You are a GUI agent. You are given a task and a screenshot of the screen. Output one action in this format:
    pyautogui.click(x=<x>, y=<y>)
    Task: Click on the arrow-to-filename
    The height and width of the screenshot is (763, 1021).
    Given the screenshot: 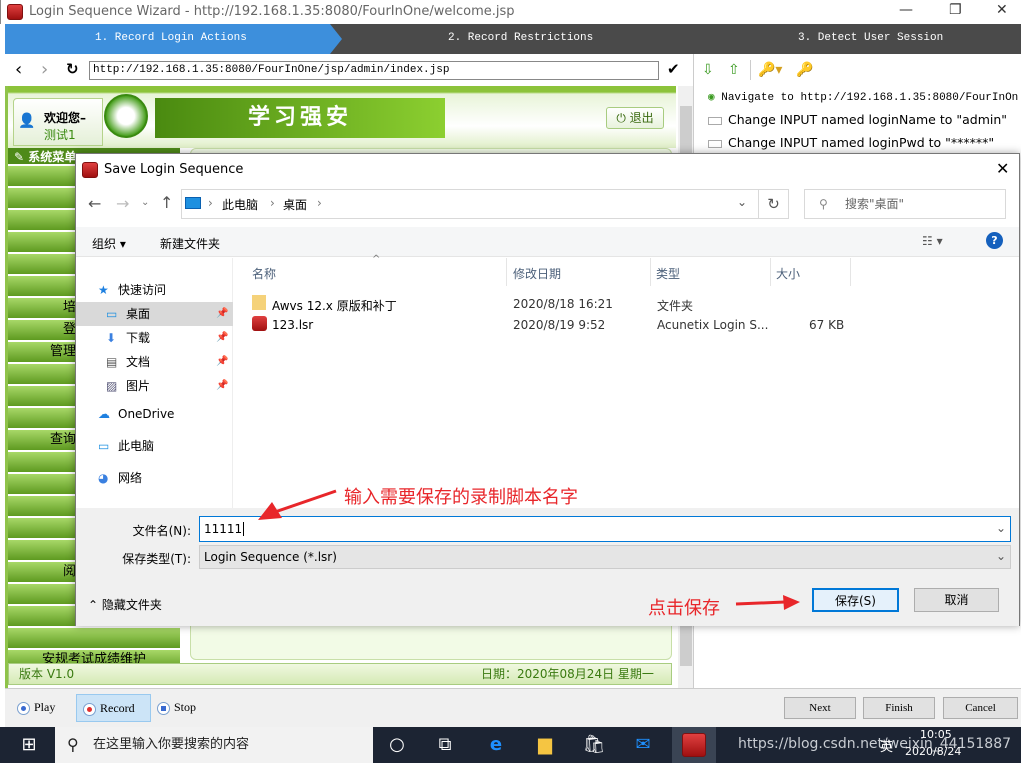 What is the action you would take?
    pyautogui.click(x=297, y=504)
    